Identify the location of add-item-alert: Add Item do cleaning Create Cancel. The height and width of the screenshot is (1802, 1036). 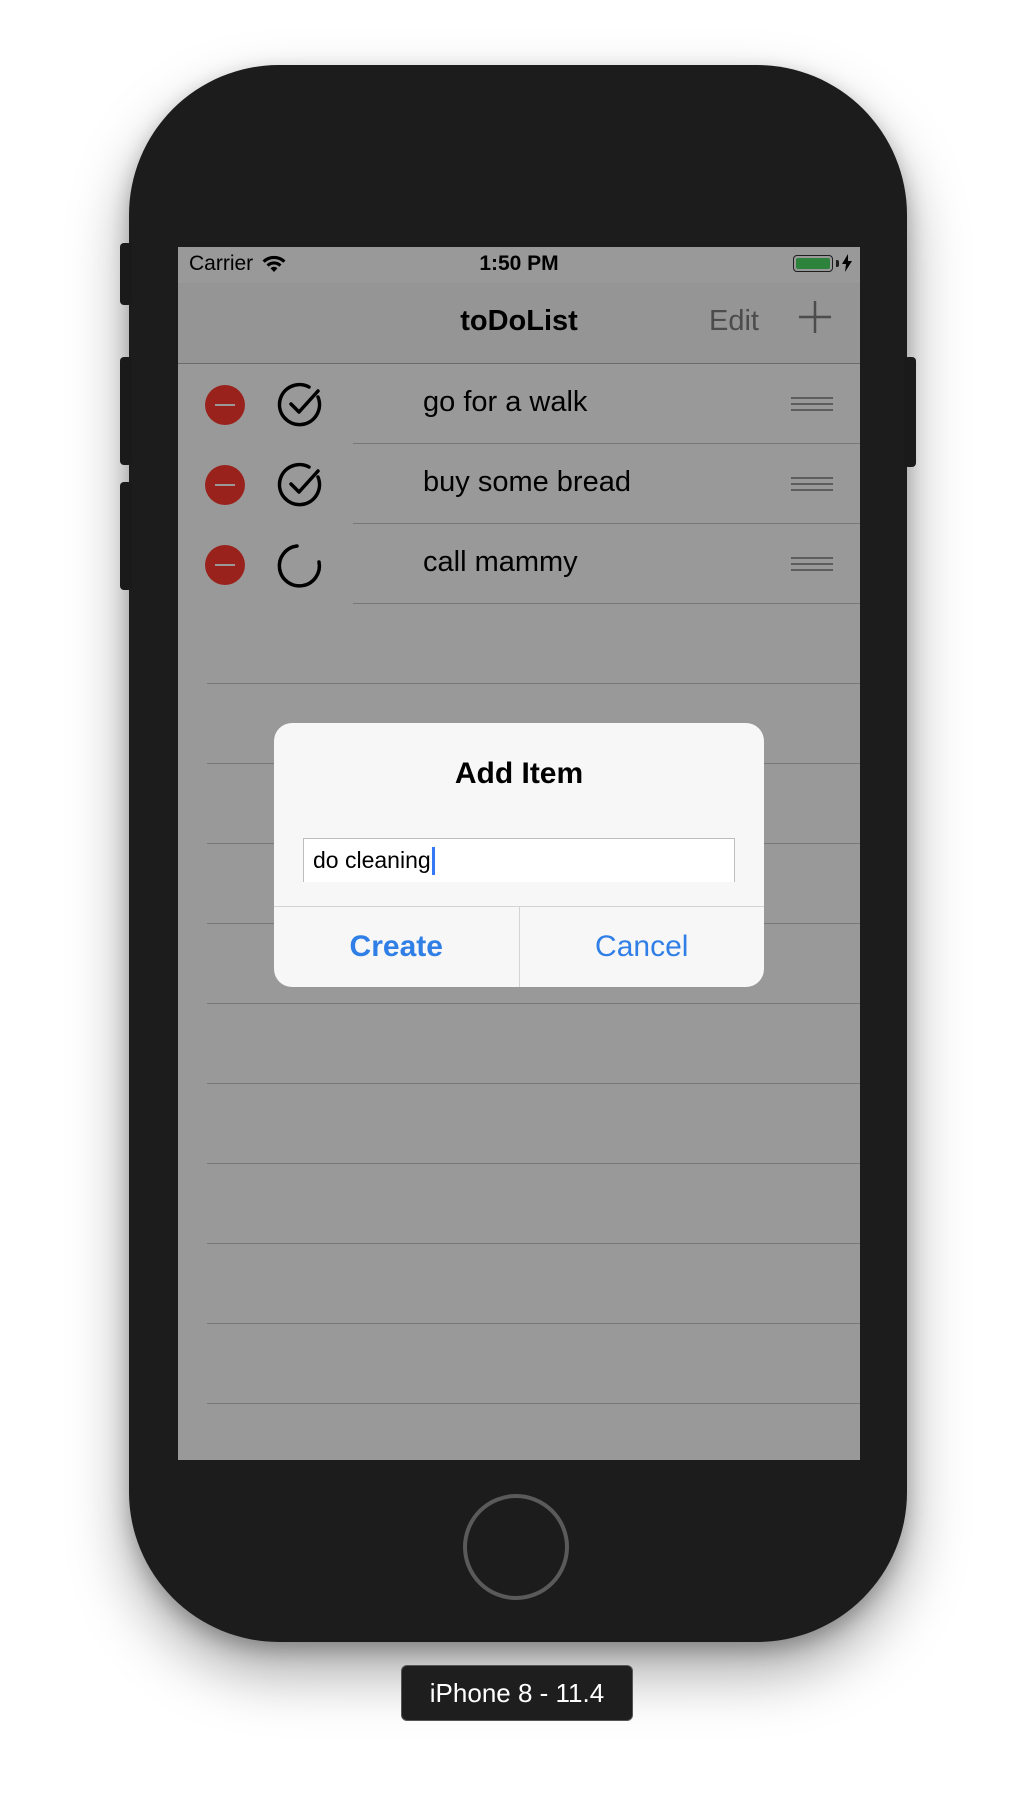
(519, 855).